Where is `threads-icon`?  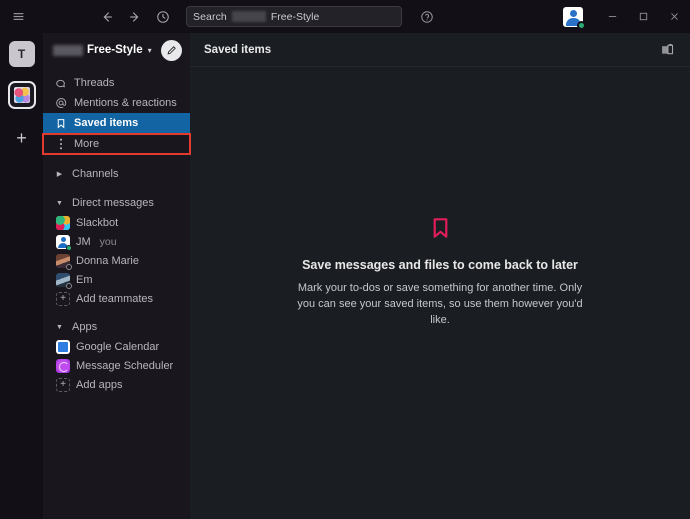
threads-icon is located at coordinates (60, 83).